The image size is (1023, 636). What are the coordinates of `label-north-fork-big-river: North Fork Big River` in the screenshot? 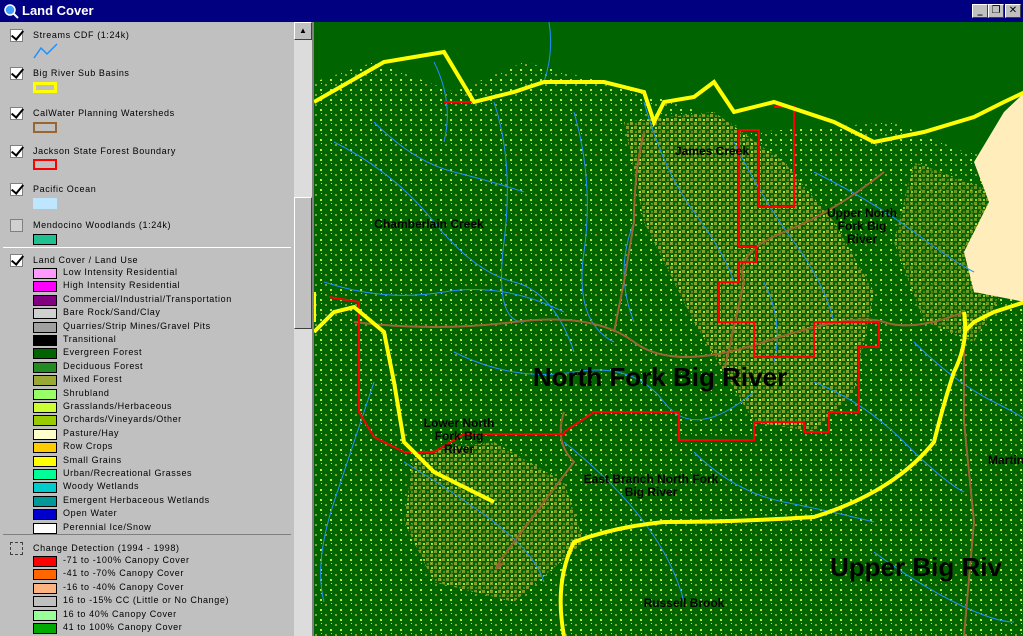 It's located at (660, 377).